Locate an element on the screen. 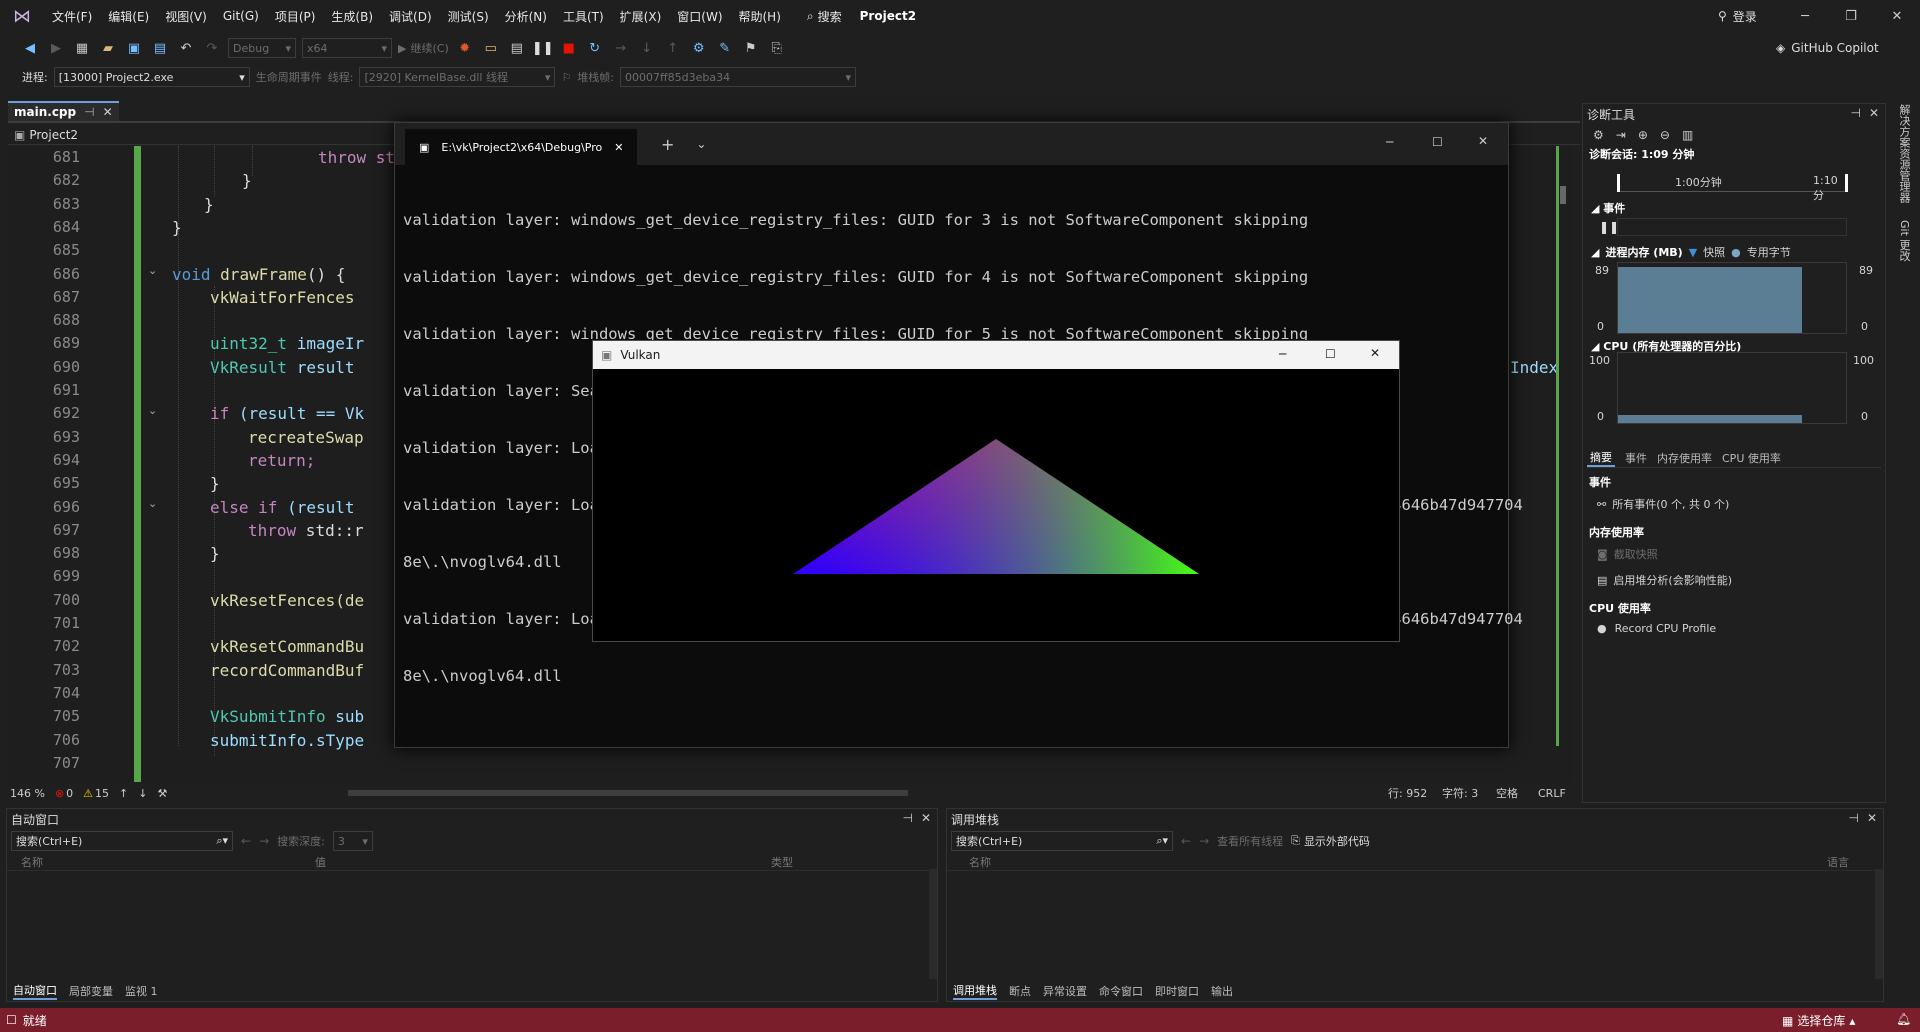 The width and height of the screenshot is (1920, 1032). platform-select: x64 ▾ is located at coordinates (347, 48).